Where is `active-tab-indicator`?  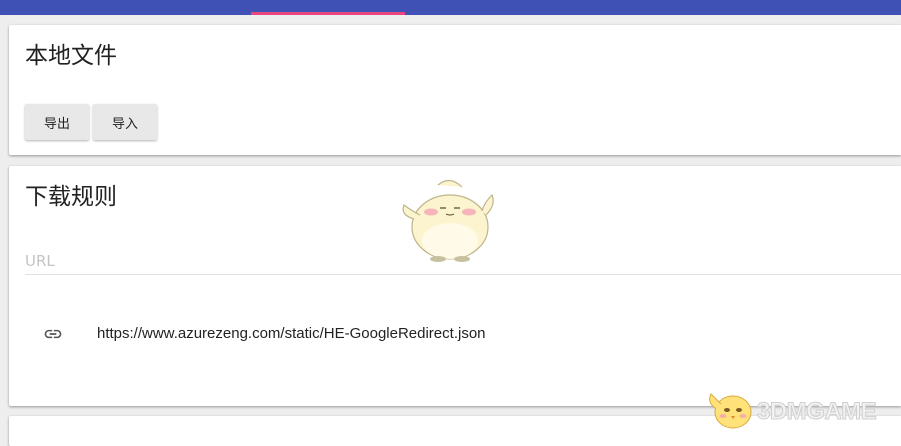 active-tab-indicator is located at coordinates (328, 13).